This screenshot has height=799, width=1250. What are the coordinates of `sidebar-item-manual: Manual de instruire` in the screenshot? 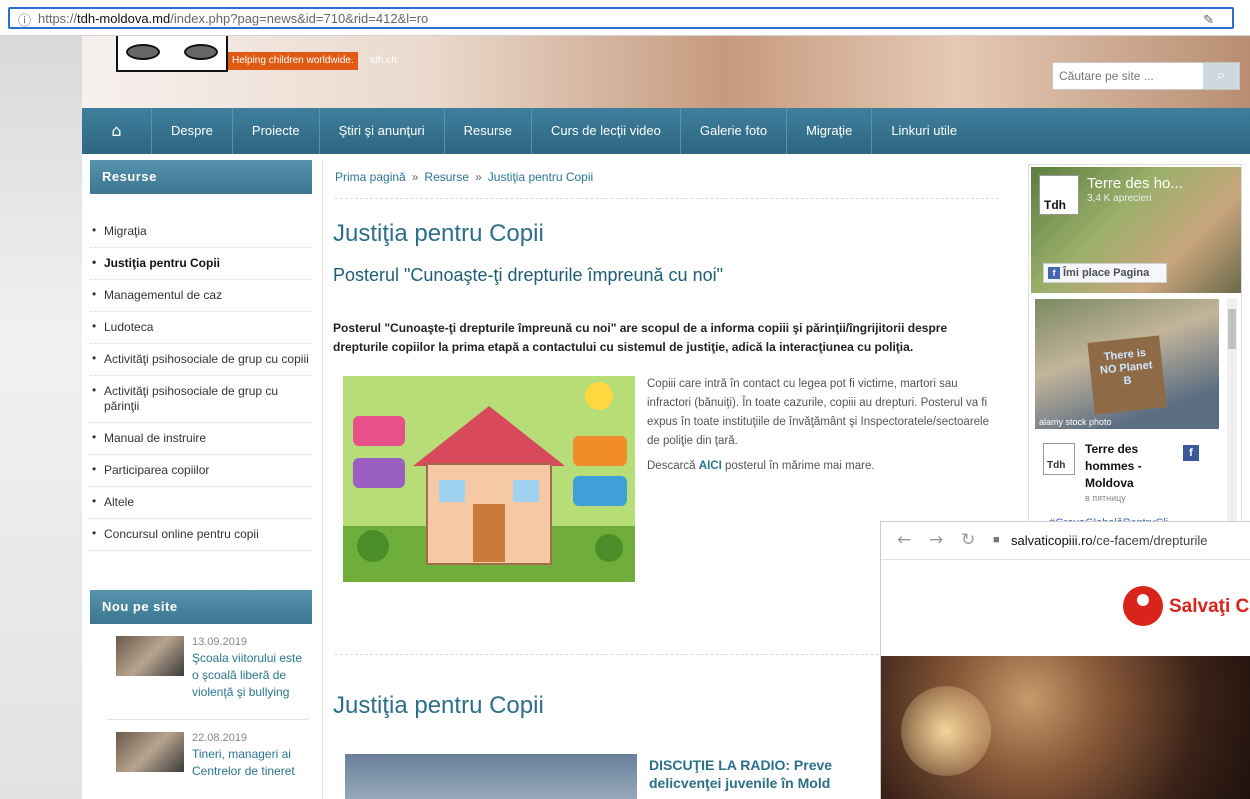 It's located at (201, 439).